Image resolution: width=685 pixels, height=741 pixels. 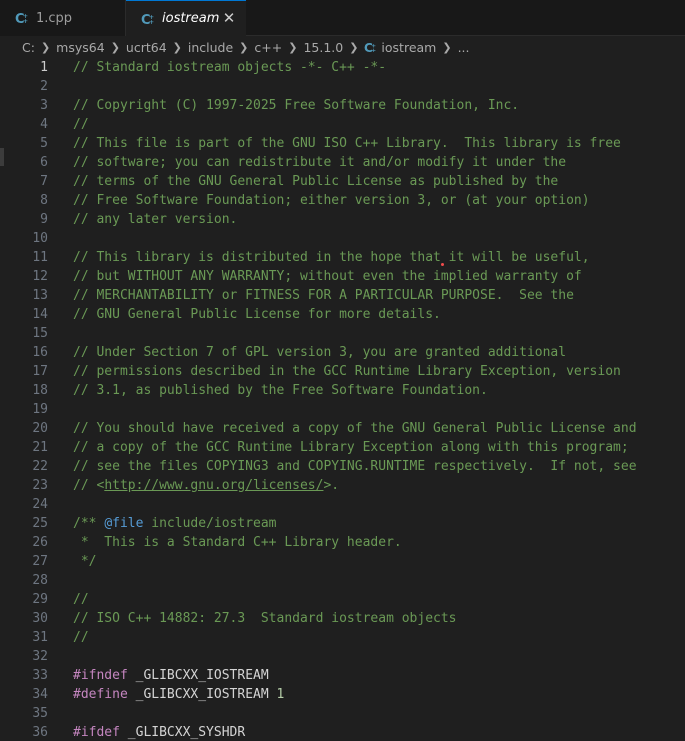 I want to click on line-number: 35, so click(x=40, y=713).